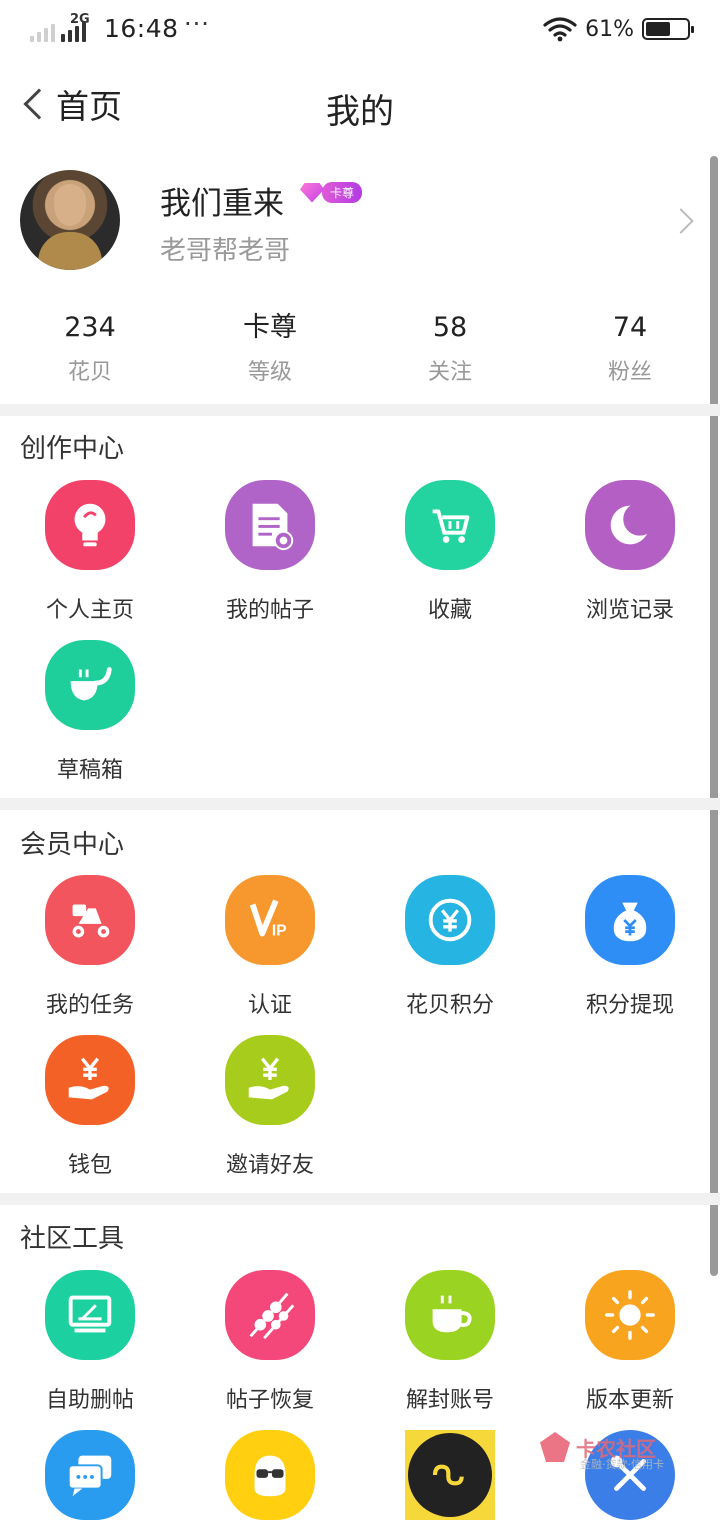 The width and height of the screenshot is (720, 1520). I want to click on sunglasses-face-icon, so click(270, 1475).